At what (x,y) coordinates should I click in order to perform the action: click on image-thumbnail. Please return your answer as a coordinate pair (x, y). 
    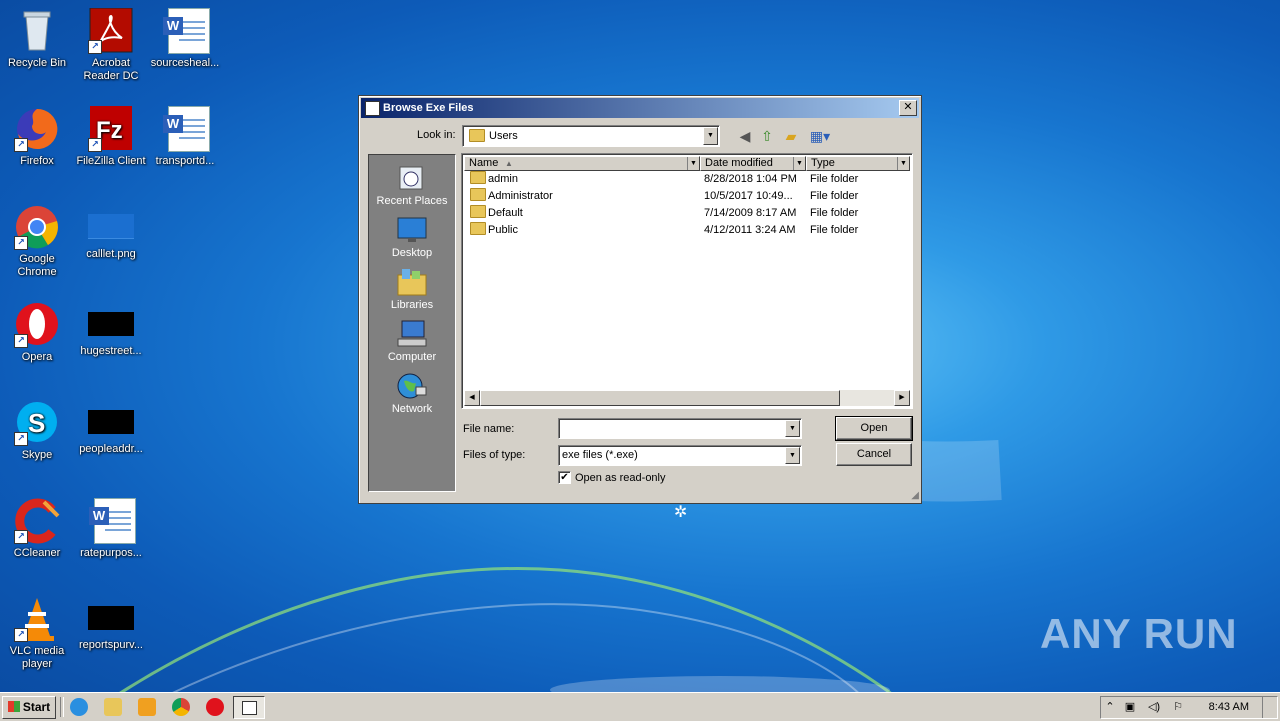
    Looking at the image, I should click on (111, 226).